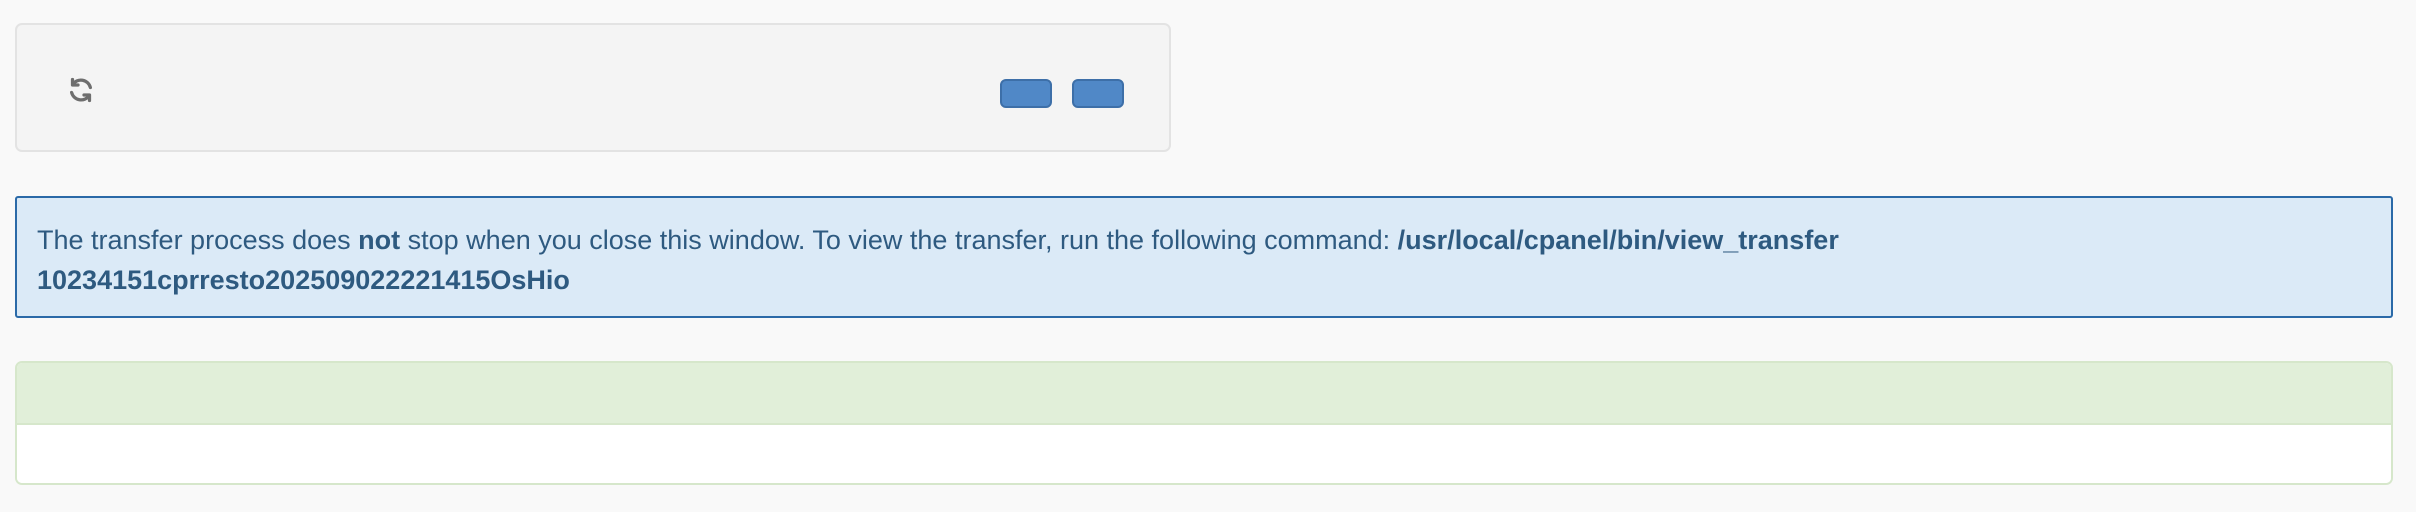 The height and width of the screenshot is (512, 2416). Describe the element at coordinates (379, 240) in the screenshot. I see `alert-bold-word: not` at that location.